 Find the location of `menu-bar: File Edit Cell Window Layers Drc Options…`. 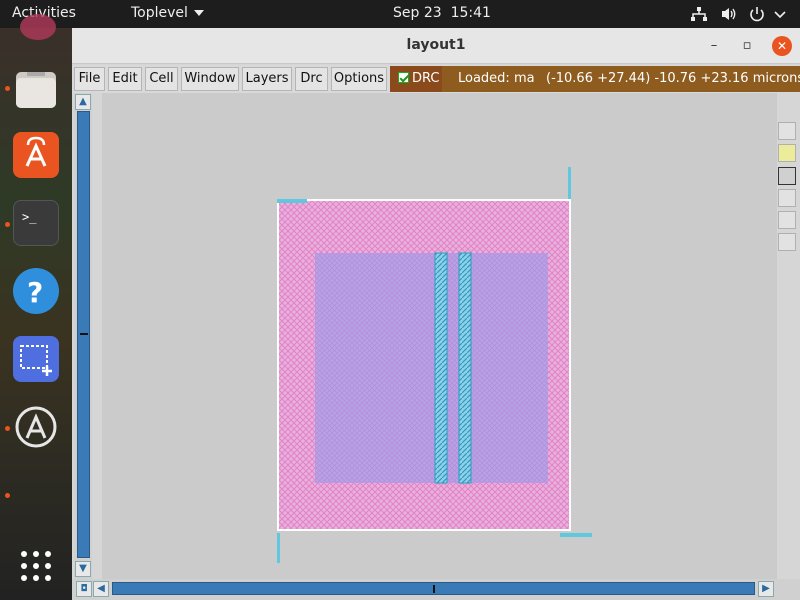

menu-bar: File Edit Cell Window Layers Drc Options… is located at coordinates (436, 79).